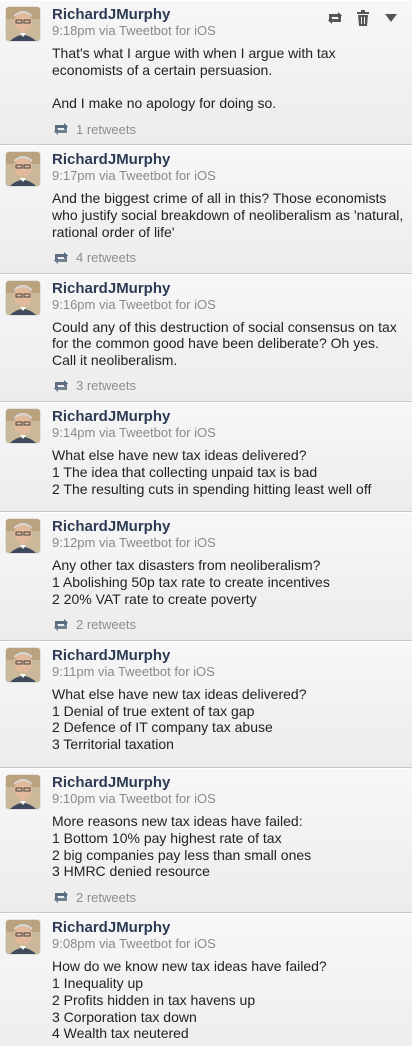 This screenshot has height=1046, width=412. What do you see at coordinates (134, 304) in the screenshot?
I see `tweet-meta: 9:16pm via Tweetbot for iOS` at bounding box center [134, 304].